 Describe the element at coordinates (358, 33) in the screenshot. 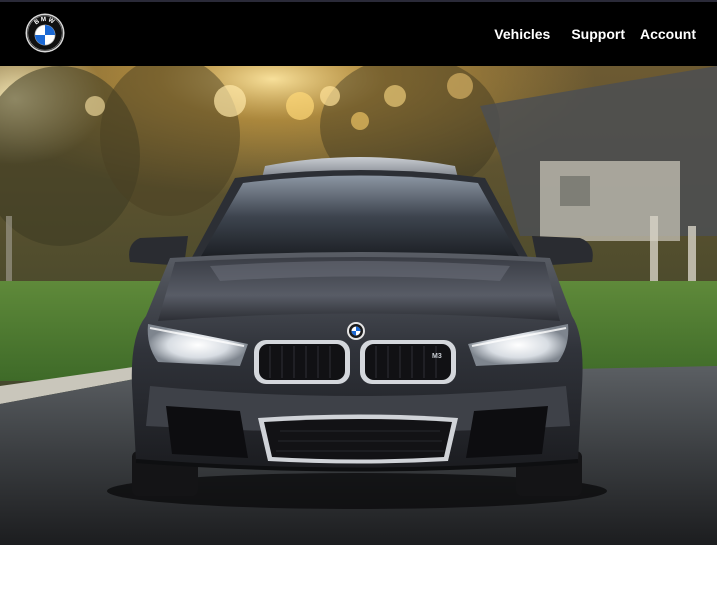

I see `top-navigation-bar: BMW Vehicles Support Account` at that location.